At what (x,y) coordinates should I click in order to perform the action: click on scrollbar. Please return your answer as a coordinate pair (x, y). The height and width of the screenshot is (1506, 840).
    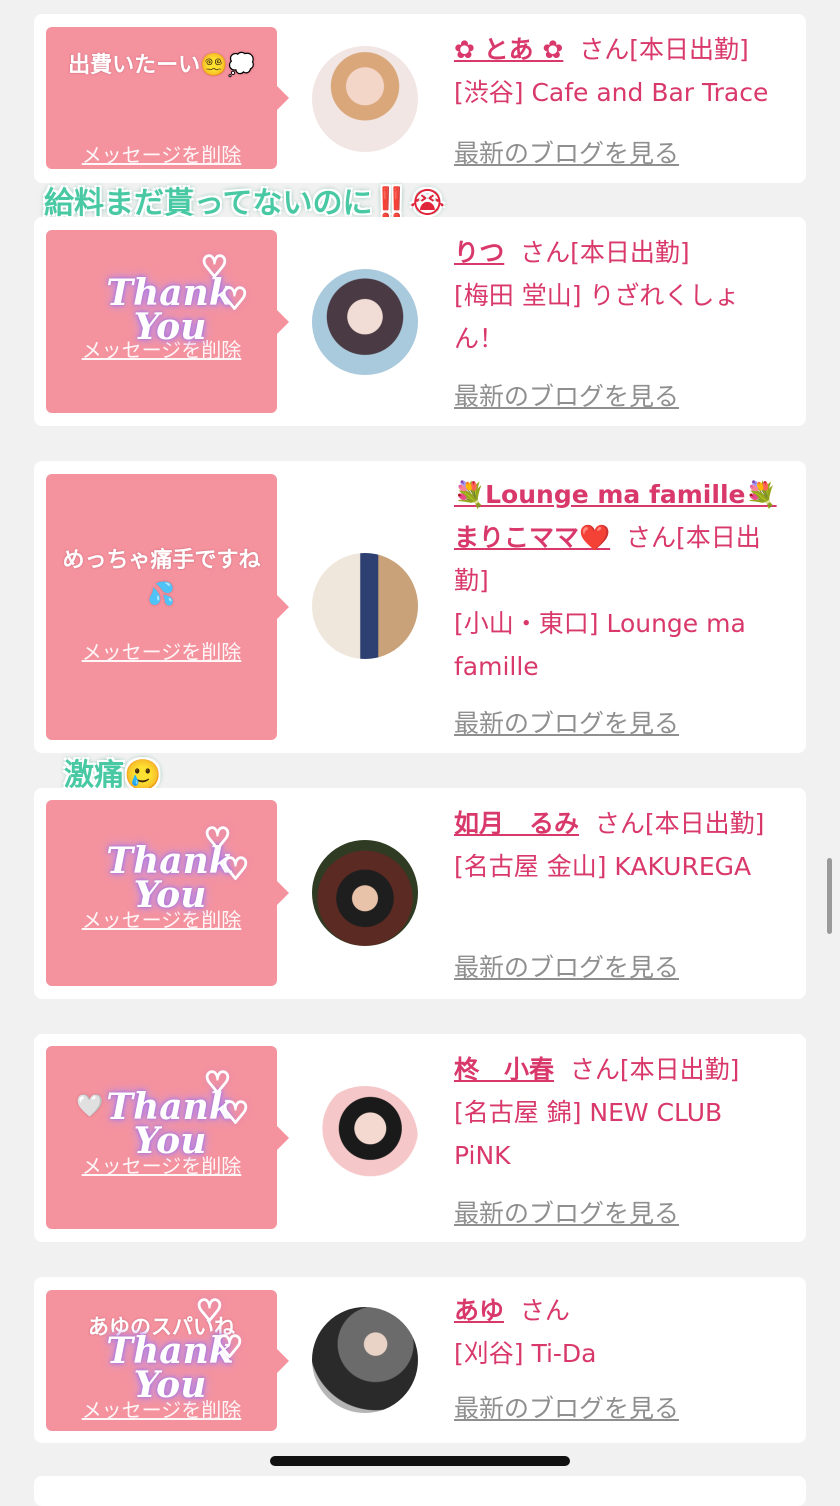
    Looking at the image, I should click on (829, 896).